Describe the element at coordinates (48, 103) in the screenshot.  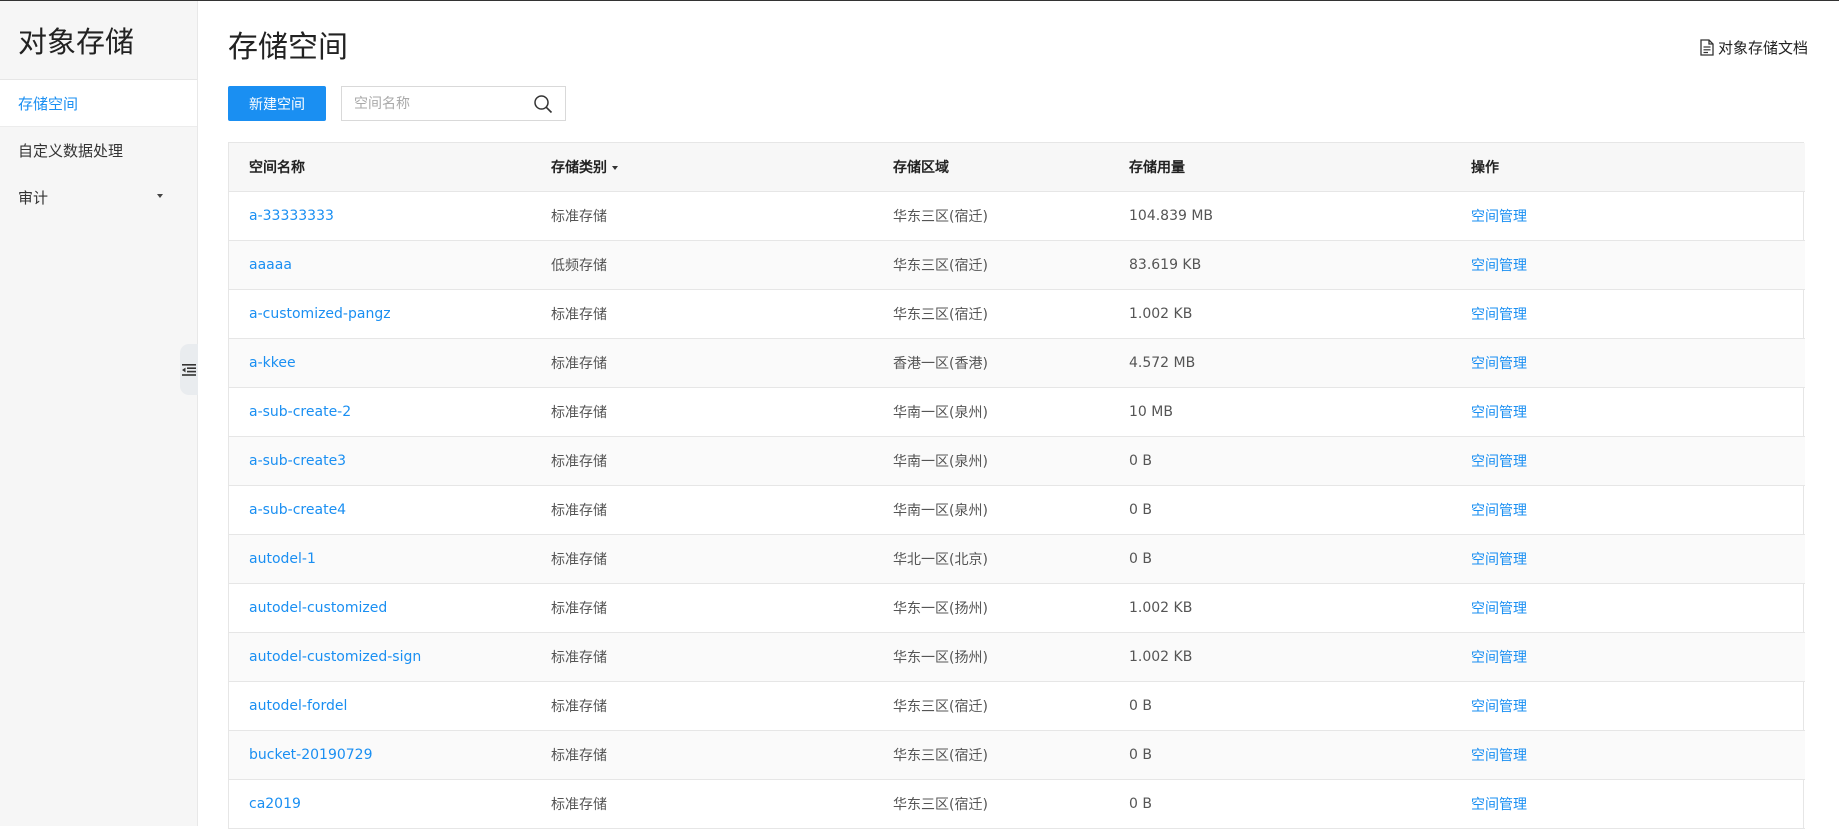
I see `sidebar-item-label: 存储空间` at that location.